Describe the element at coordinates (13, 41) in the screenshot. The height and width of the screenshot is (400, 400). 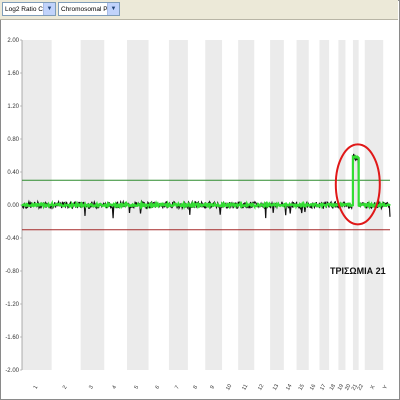
I see `y-tick-label: 2.00` at that location.